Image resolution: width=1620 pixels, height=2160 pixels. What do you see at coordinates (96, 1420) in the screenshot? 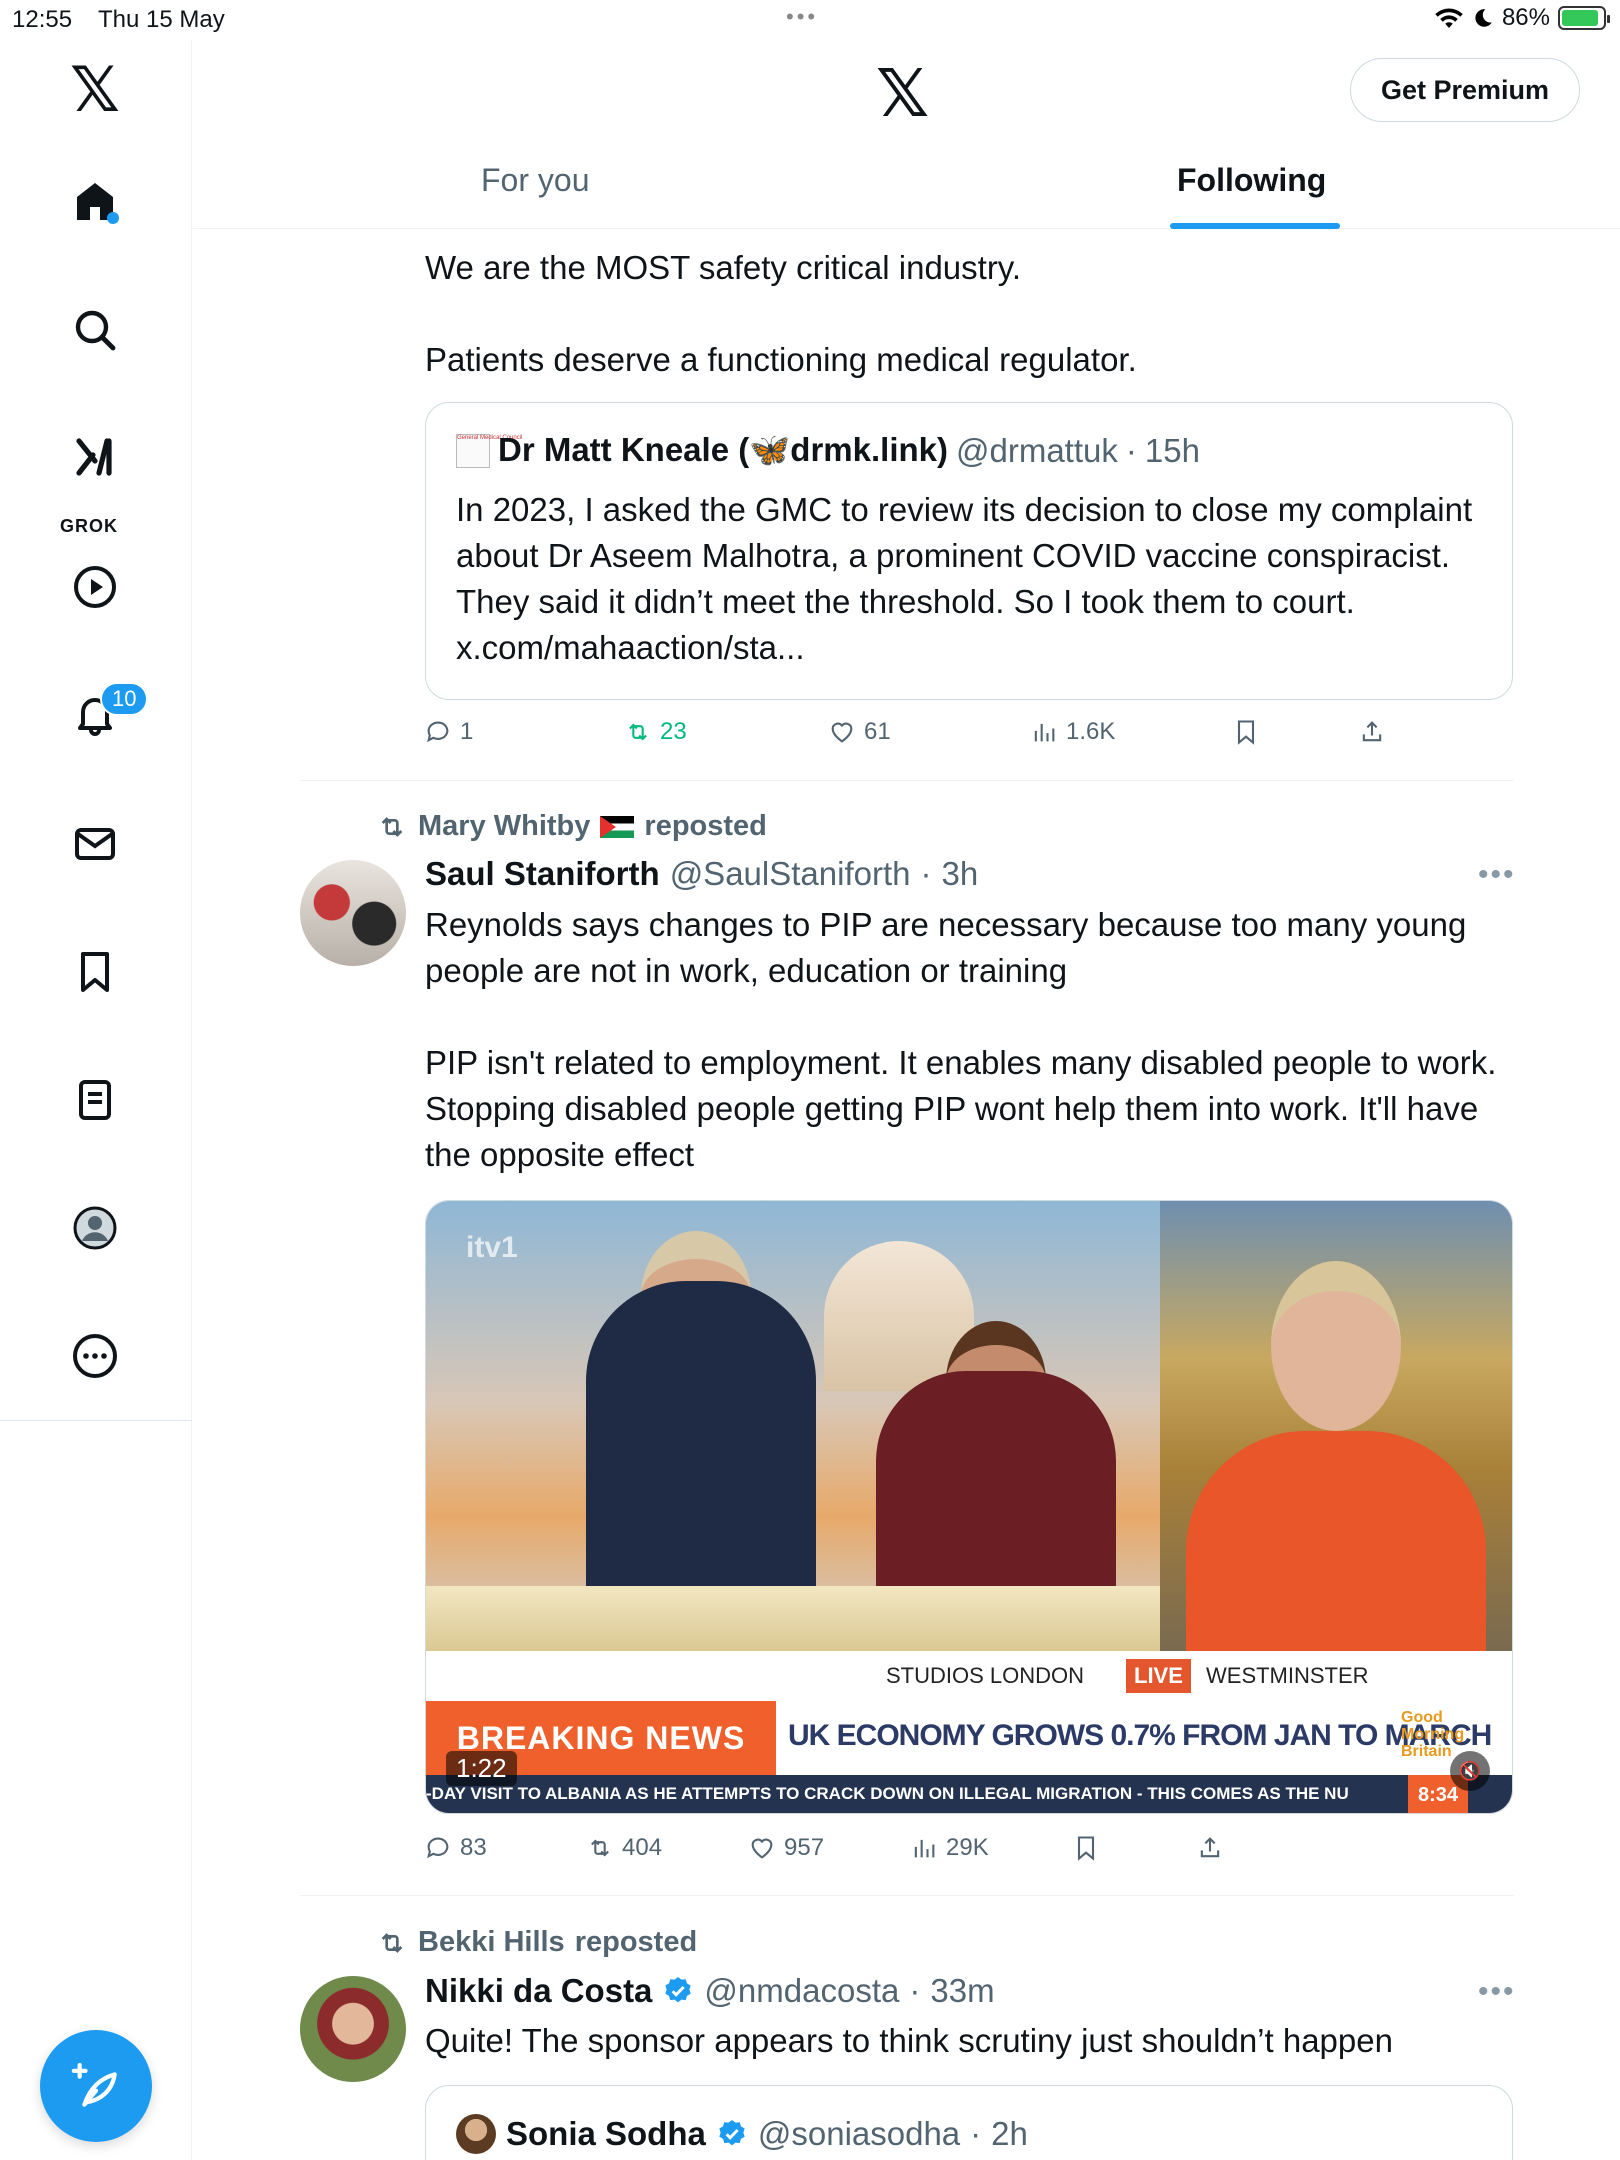
I see `sidebar-divider` at bounding box center [96, 1420].